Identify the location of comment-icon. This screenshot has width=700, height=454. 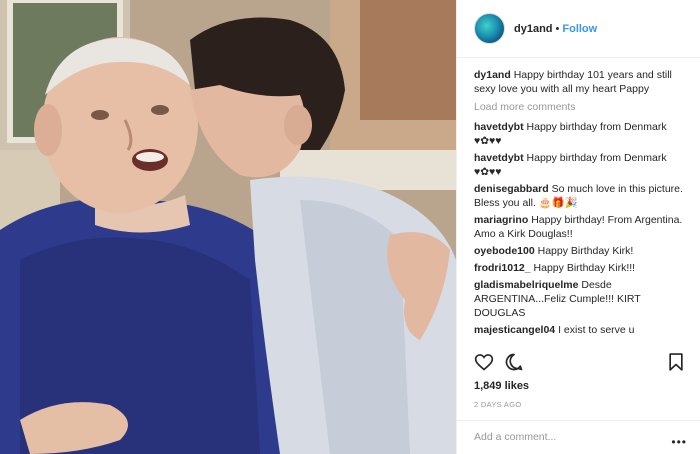
(514, 362).